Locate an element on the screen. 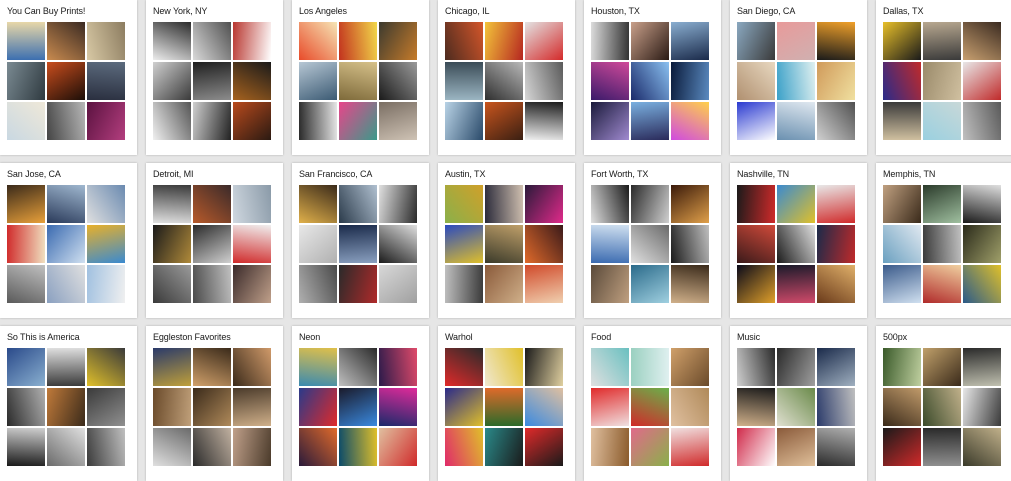  collection-card: 500px is located at coordinates (943, 403).